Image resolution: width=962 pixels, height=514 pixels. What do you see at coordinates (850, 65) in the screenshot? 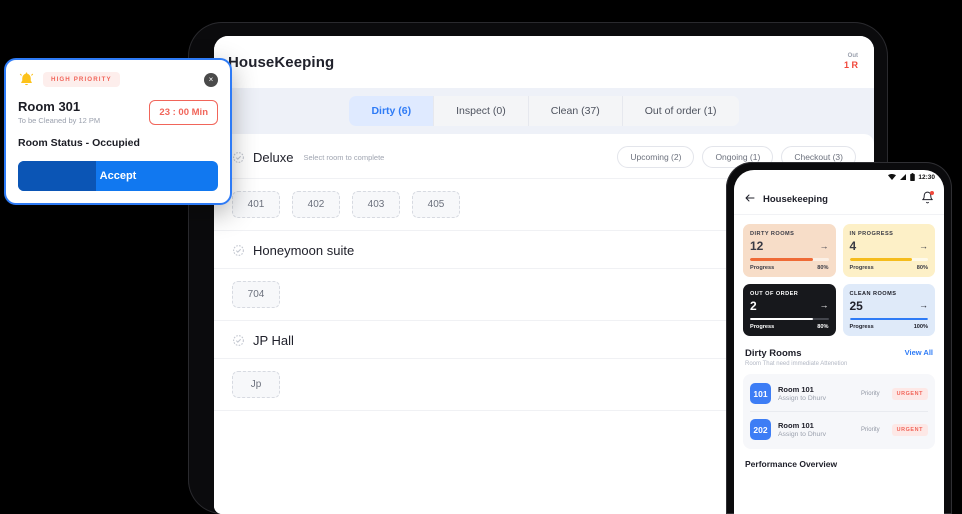
I see `out-of-order-value: 1 R` at bounding box center [850, 65].